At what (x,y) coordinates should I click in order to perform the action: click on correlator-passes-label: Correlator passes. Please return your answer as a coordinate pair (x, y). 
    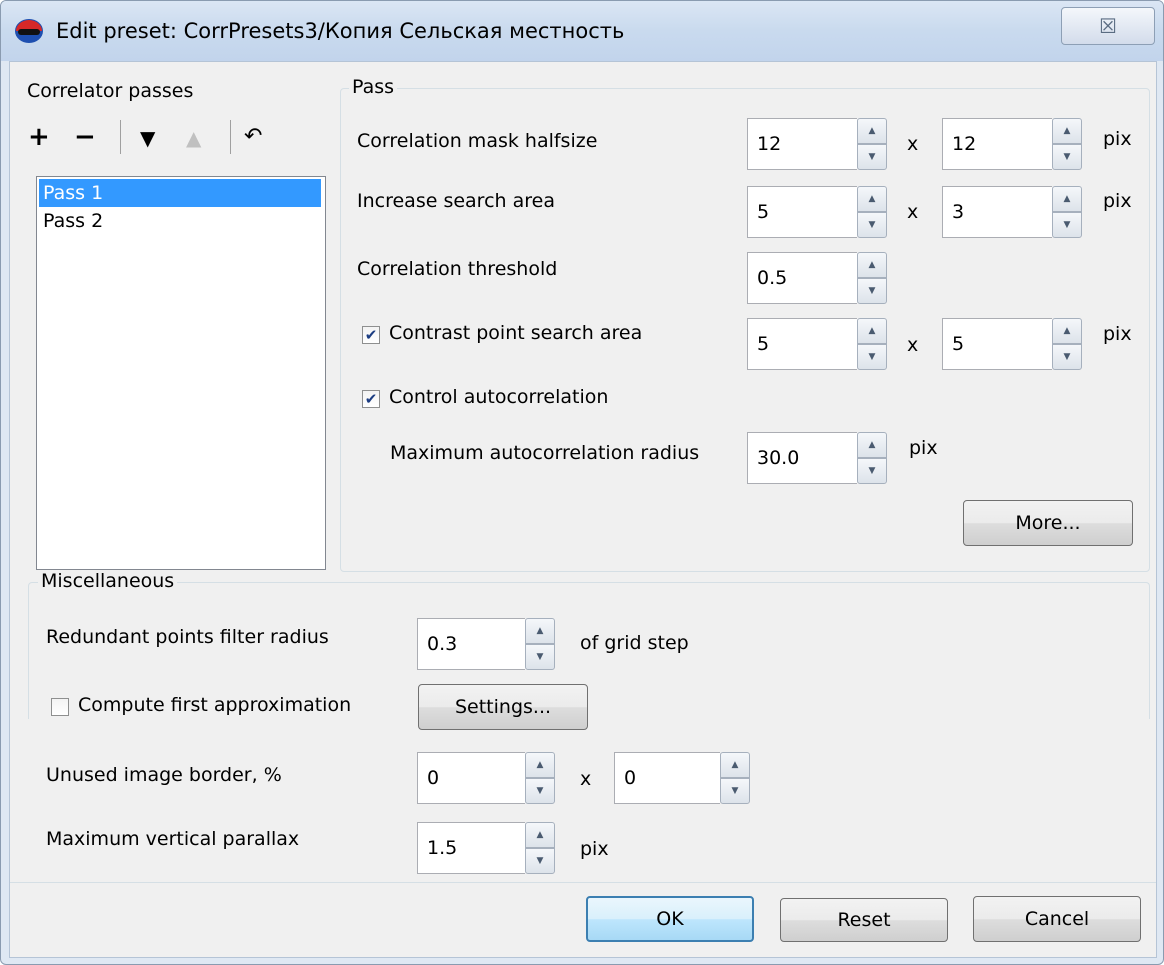
    Looking at the image, I should click on (110, 91).